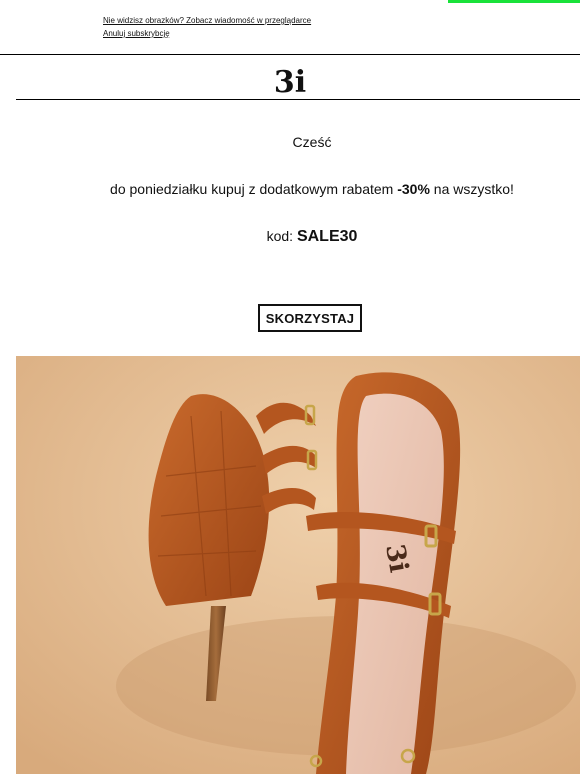 The width and height of the screenshot is (580, 774). I want to click on promo-text-after: na wszystko!, so click(473, 189).